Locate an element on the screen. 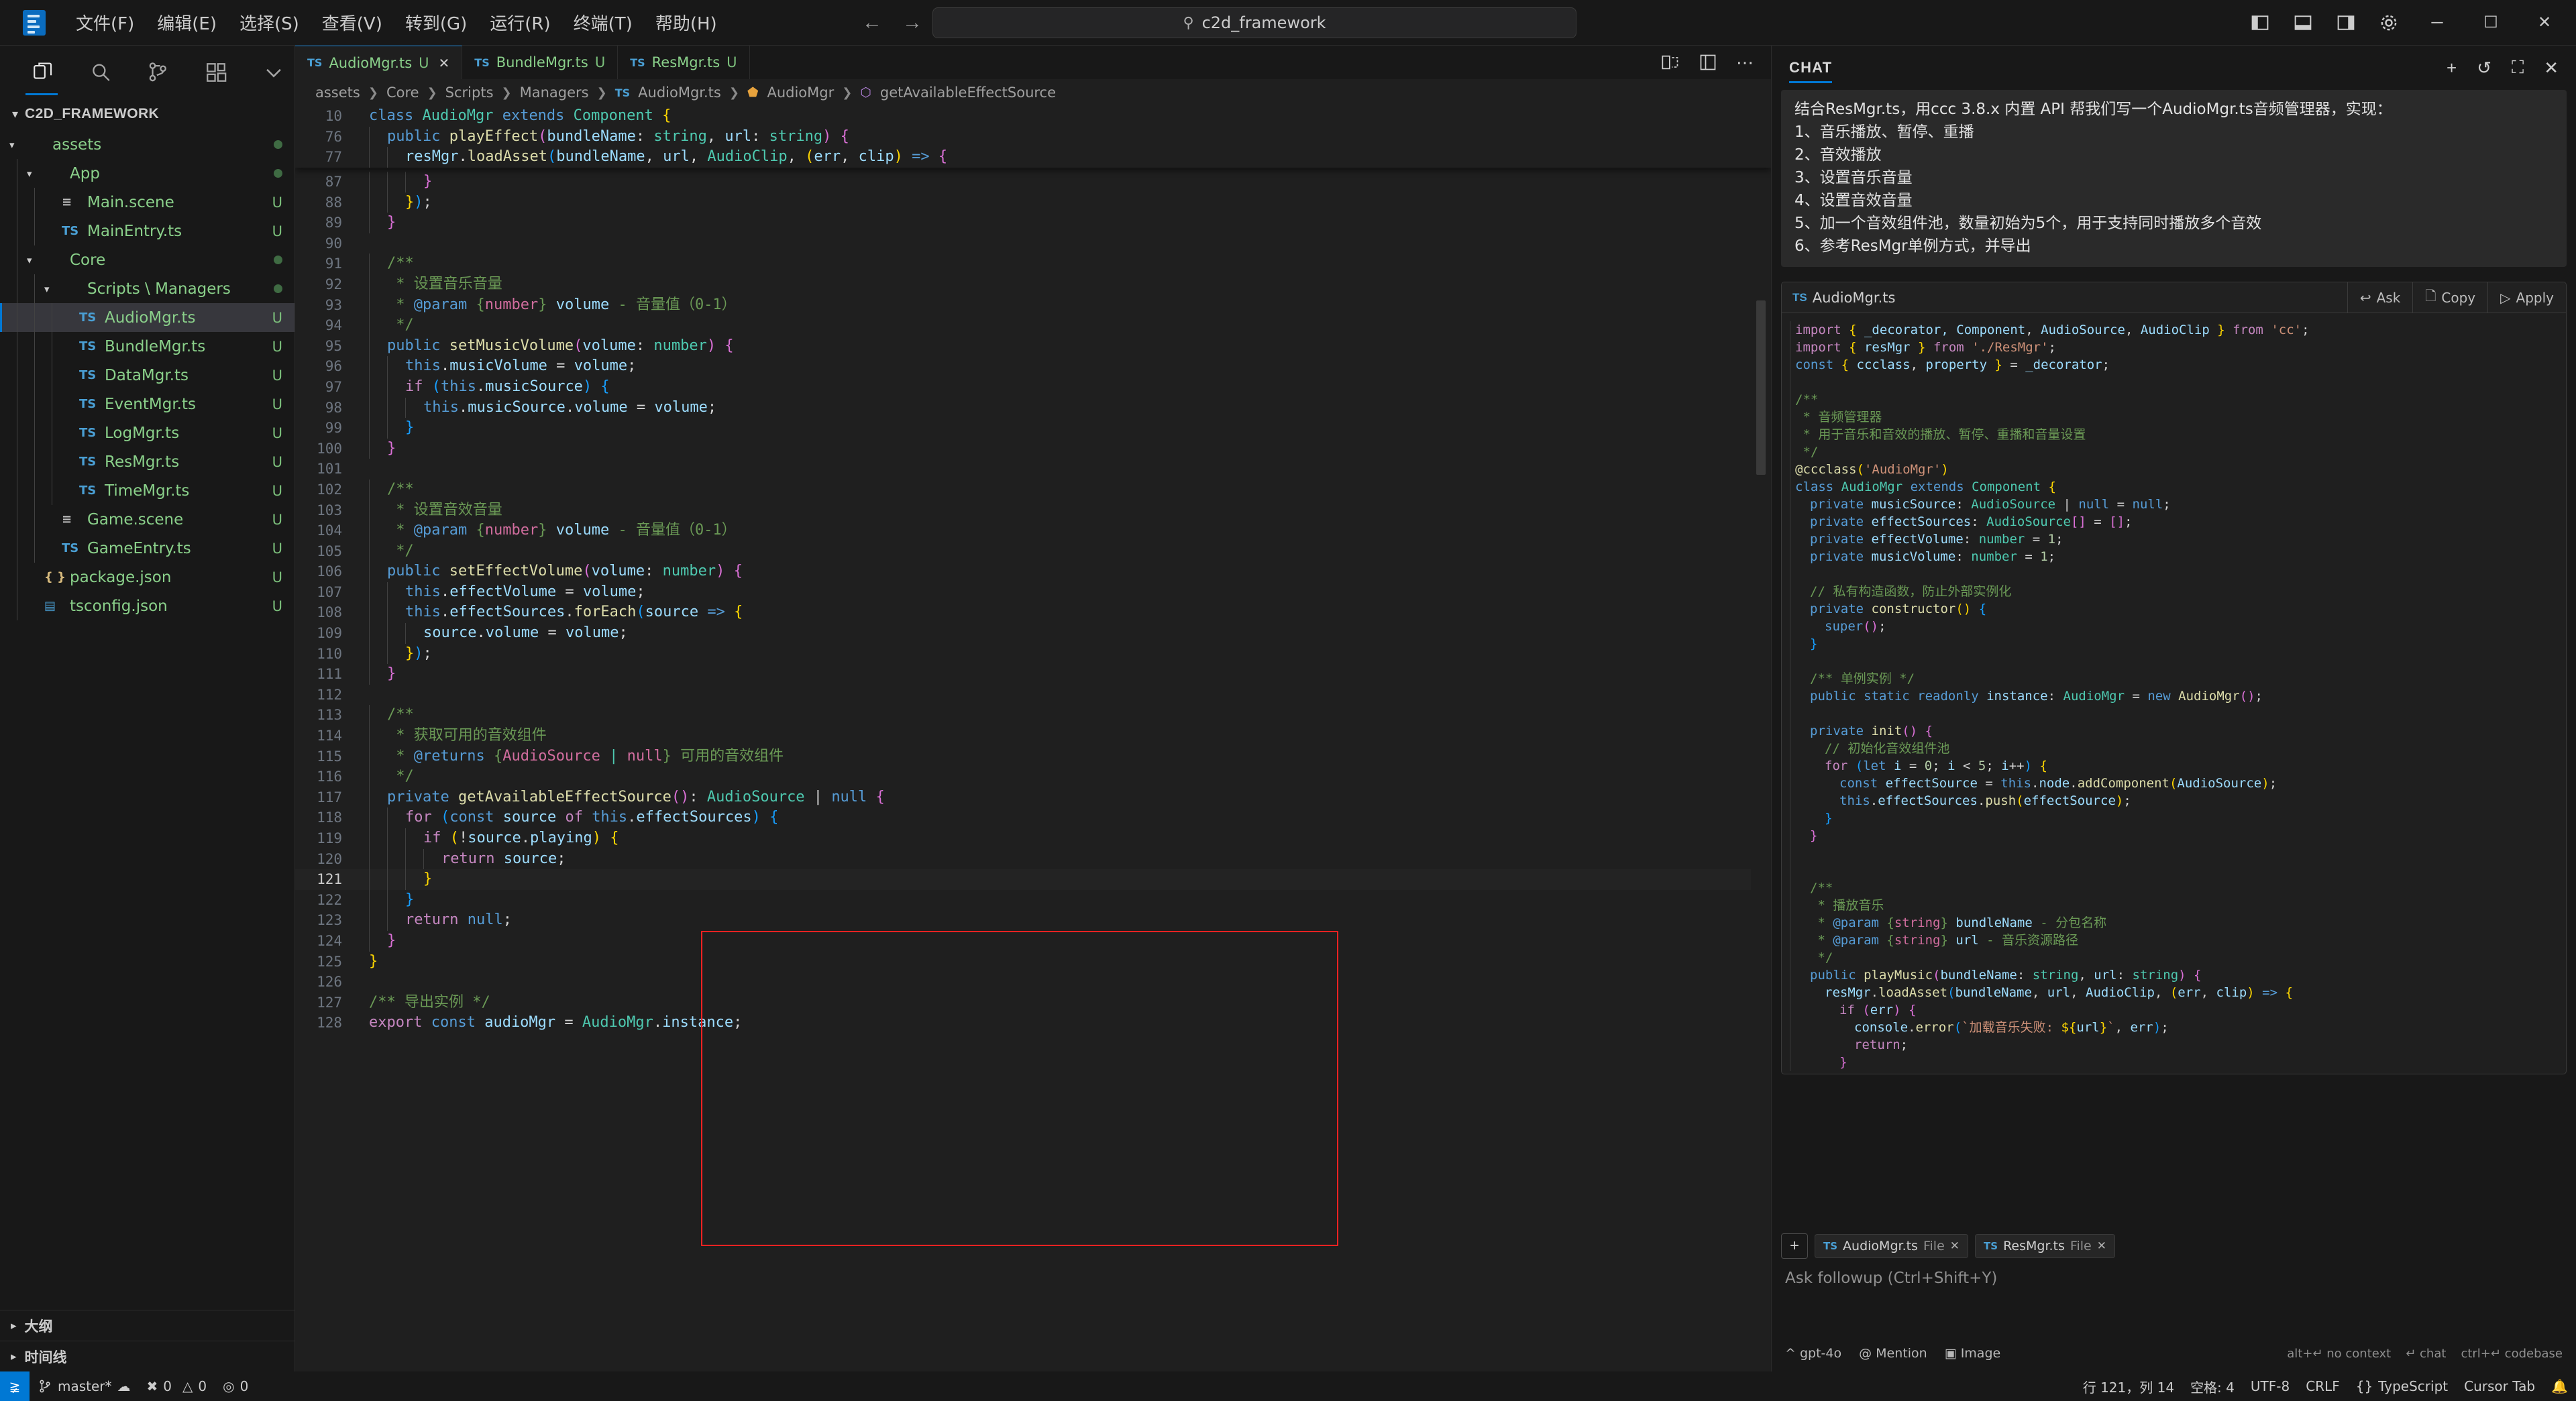  chat-code-line-25: for (let i = 0; i < 5; i++) { is located at coordinates (2174, 766).